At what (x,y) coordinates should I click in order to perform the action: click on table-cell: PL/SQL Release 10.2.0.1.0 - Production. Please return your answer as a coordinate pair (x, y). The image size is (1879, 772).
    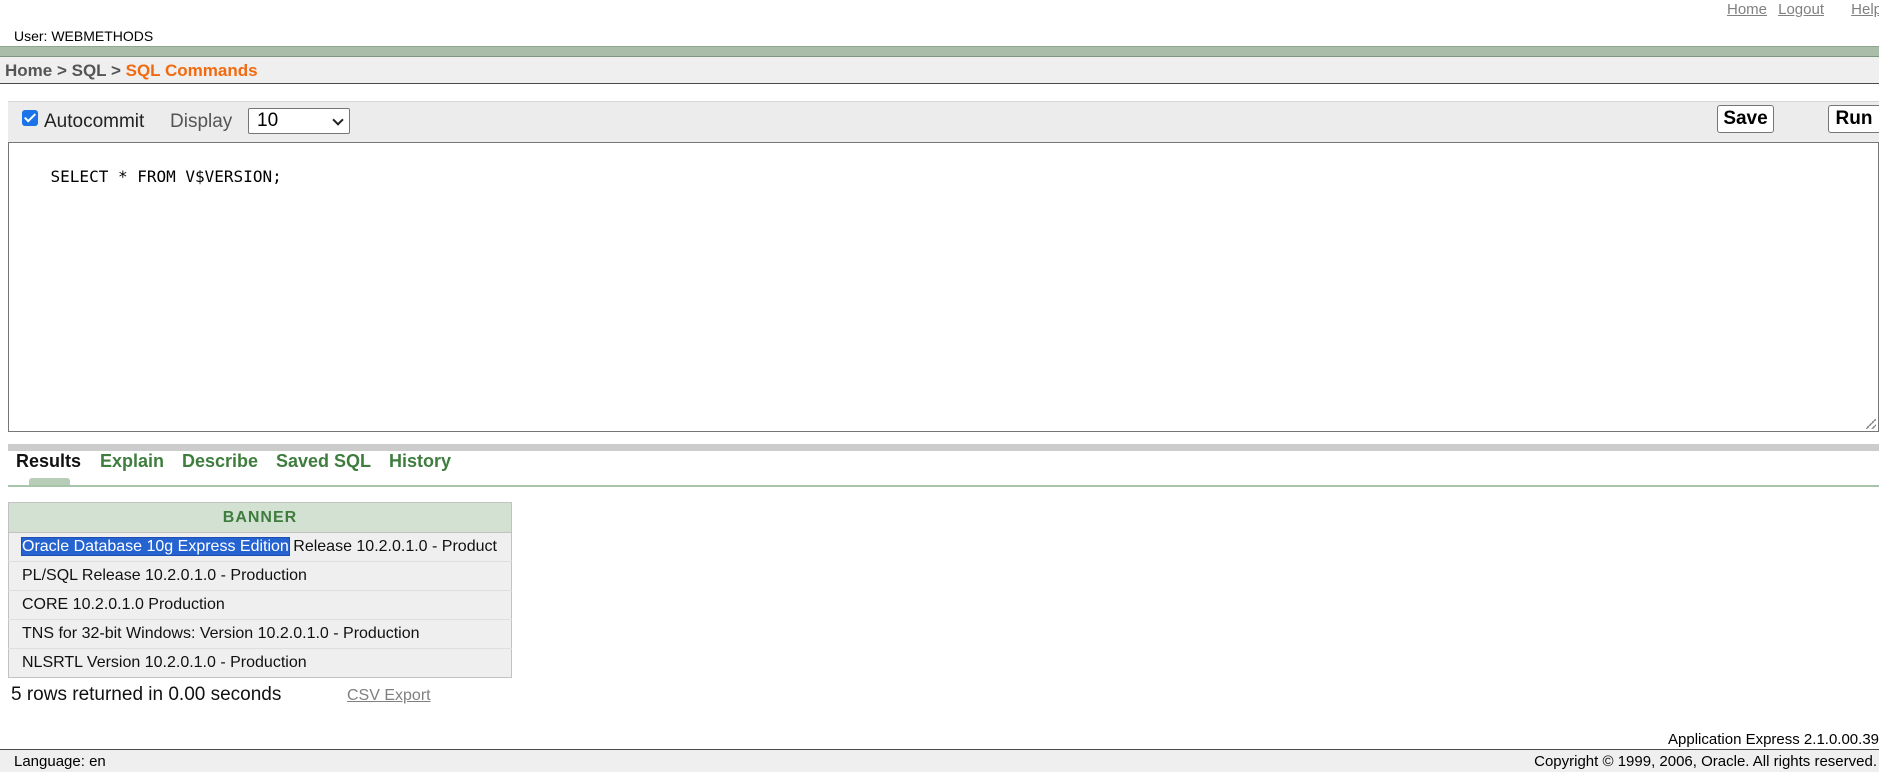
    Looking at the image, I should click on (260, 576).